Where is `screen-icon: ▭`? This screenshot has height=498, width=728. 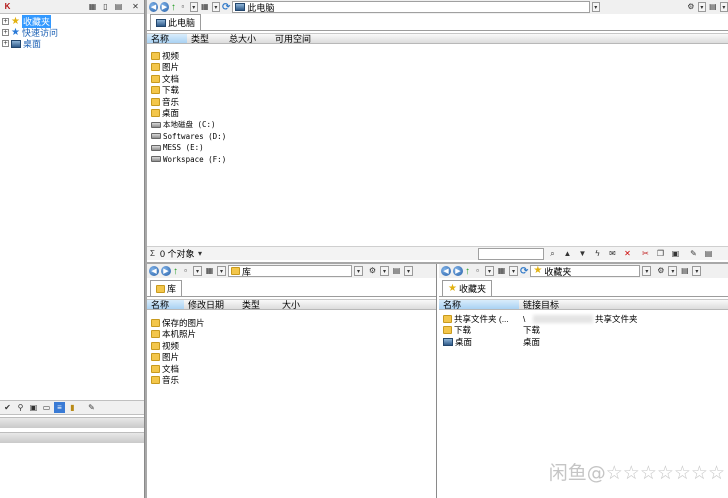 screen-icon: ▭ is located at coordinates (46, 407).